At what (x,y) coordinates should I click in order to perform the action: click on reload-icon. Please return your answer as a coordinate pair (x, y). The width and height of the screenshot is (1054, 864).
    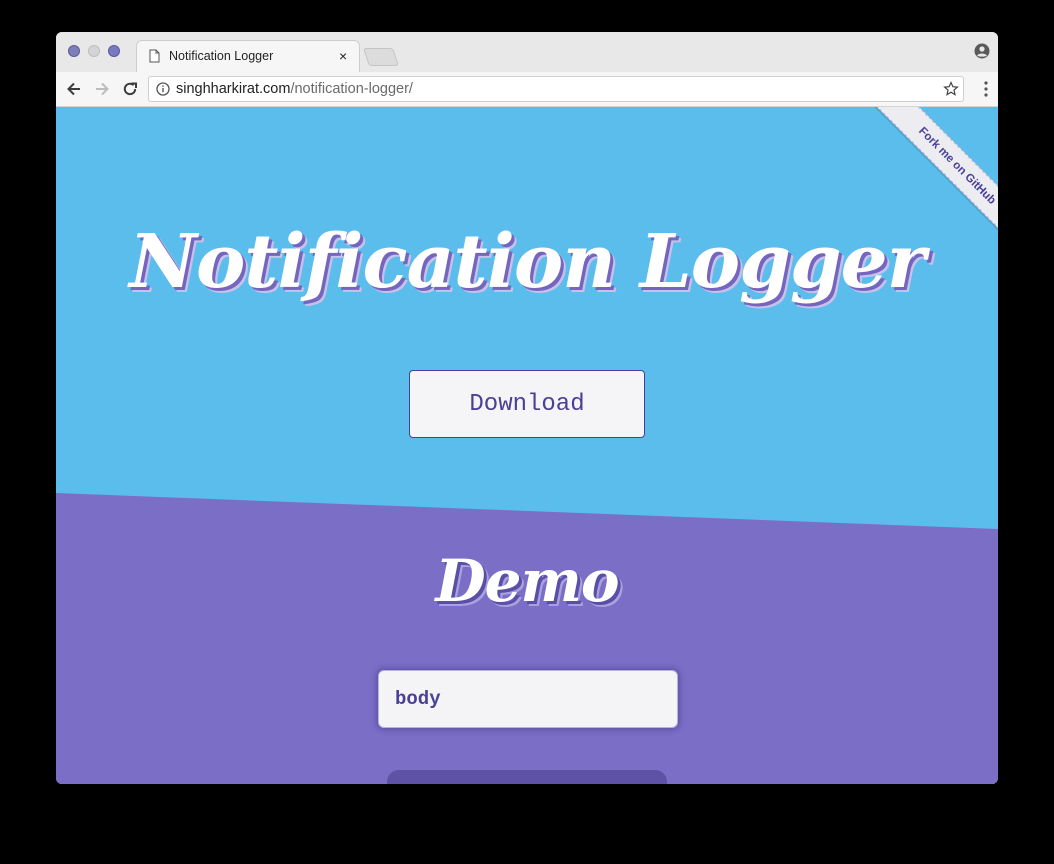
    Looking at the image, I should click on (130, 89).